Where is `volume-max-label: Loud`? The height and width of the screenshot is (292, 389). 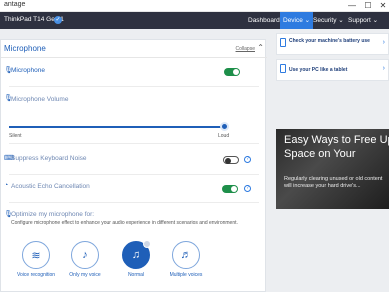 volume-max-label: Loud is located at coordinates (224, 136).